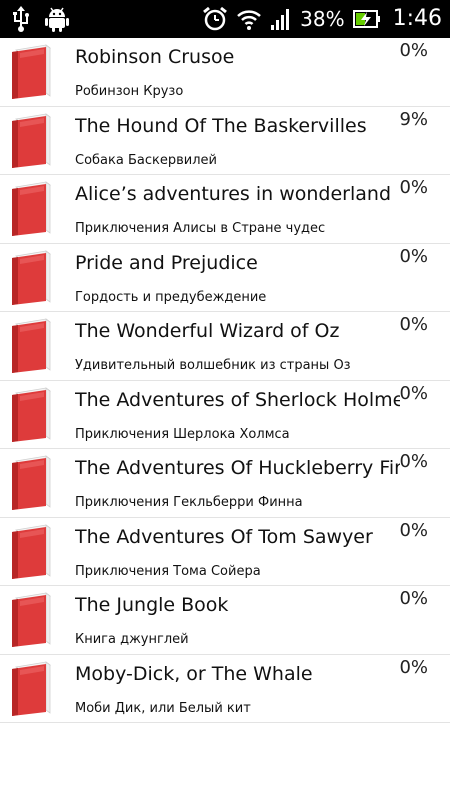 Image resolution: width=450 pixels, height=800 pixels. I want to click on book-subtitle: Удивительный волшебник из страны Оз, so click(213, 365).